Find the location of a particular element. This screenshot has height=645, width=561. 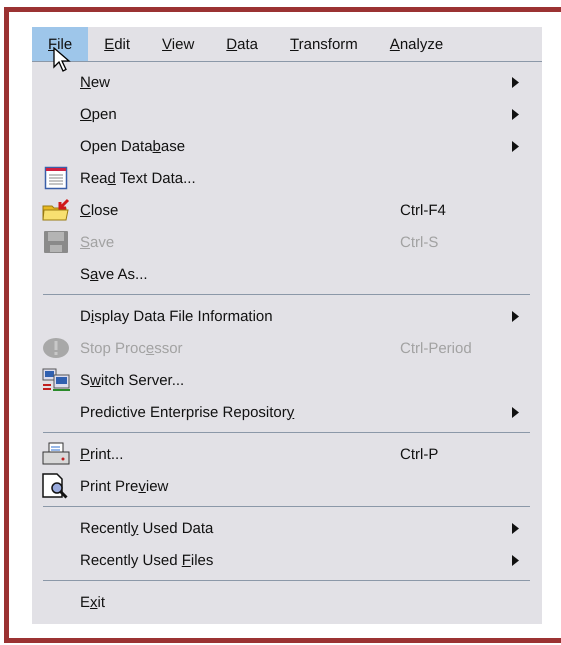

folder-icon is located at coordinates (56, 210).